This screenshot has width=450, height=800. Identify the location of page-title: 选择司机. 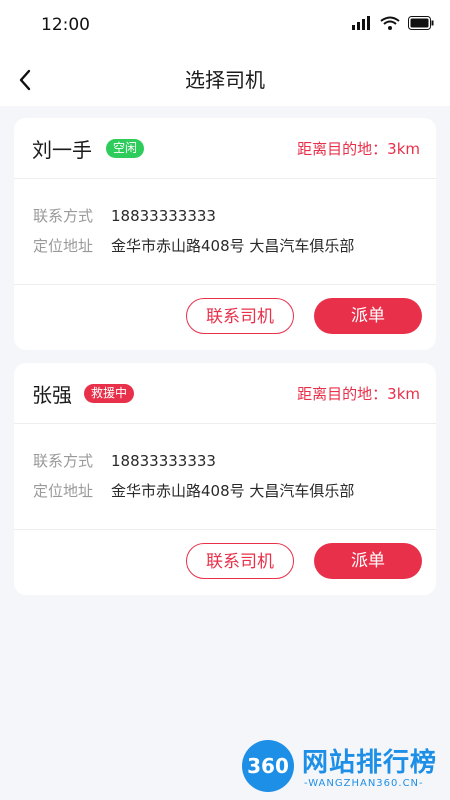
(225, 80).